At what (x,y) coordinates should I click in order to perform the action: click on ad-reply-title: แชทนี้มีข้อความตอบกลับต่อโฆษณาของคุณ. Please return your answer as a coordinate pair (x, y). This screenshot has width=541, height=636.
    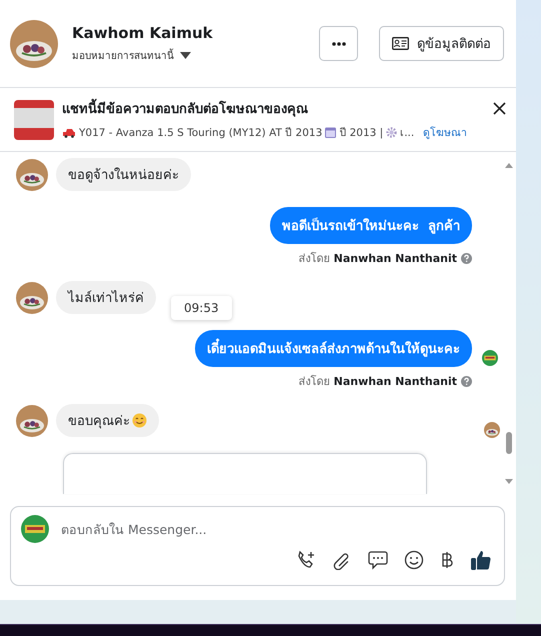
    Looking at the image, I should click on (185, 108).